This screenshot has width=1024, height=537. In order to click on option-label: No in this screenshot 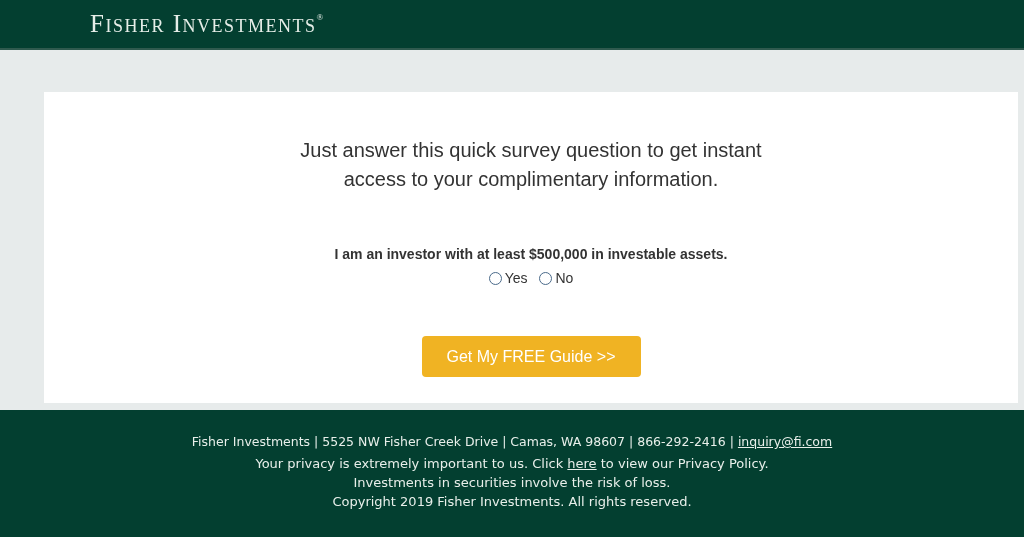, I will do `click(564, 278)`.